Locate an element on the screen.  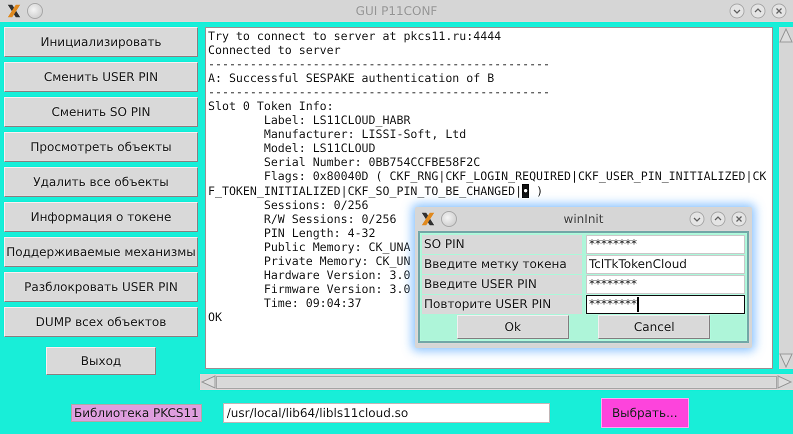
field-label: SO PIN is located at coordinates (502, 244).